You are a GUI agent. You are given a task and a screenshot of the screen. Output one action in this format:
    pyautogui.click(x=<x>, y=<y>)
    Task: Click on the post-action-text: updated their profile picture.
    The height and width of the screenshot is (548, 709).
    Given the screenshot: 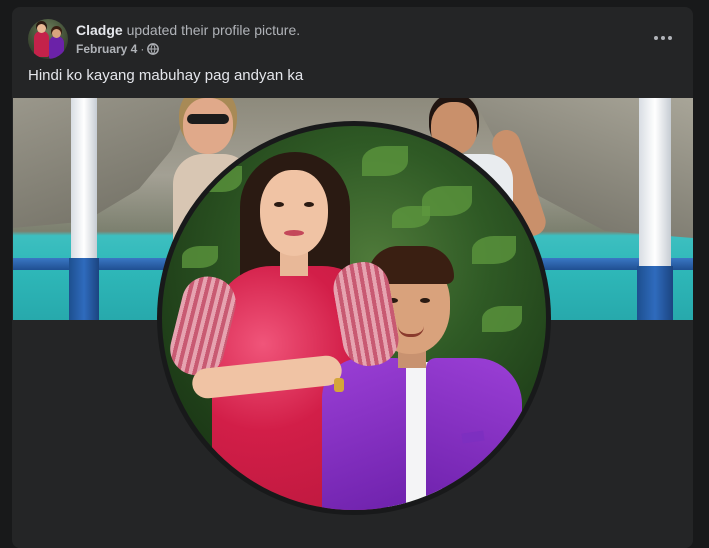 What is the action you would take?
    pyautogui.click(x=211, y=30)
    